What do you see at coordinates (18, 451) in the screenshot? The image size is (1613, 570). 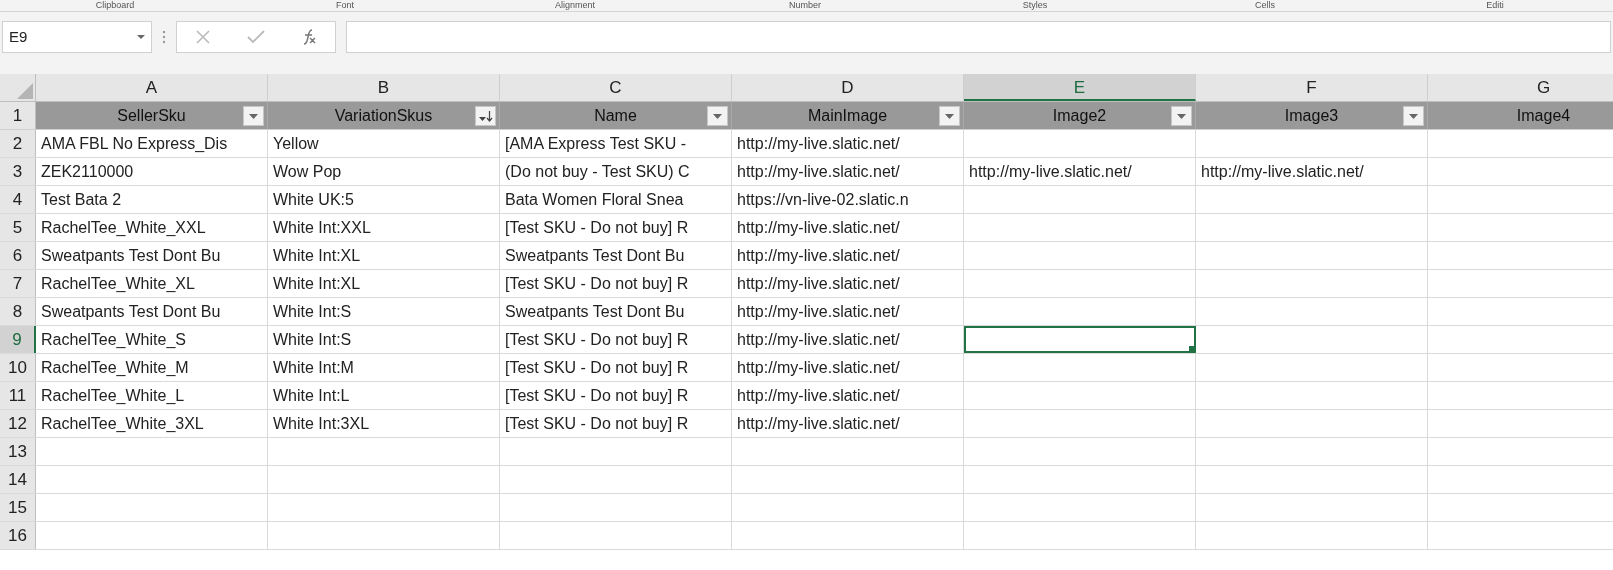 I see `row-header: 13` at bounding box center [18, 451].